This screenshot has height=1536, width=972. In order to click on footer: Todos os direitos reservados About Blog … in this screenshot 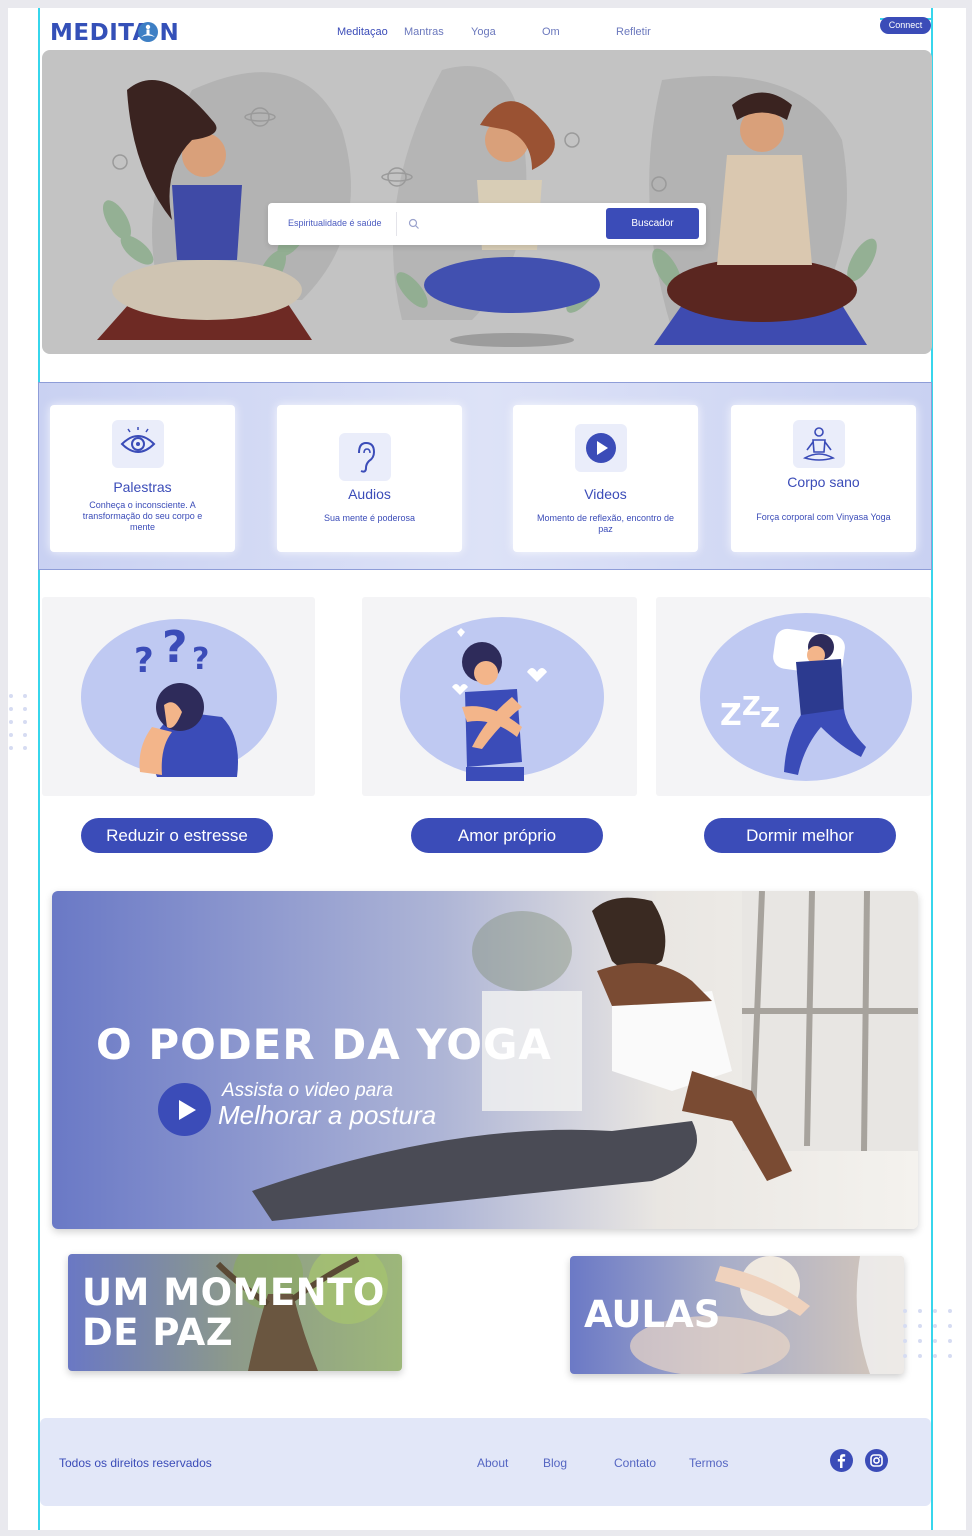, I will do `click(485, 1462)`.